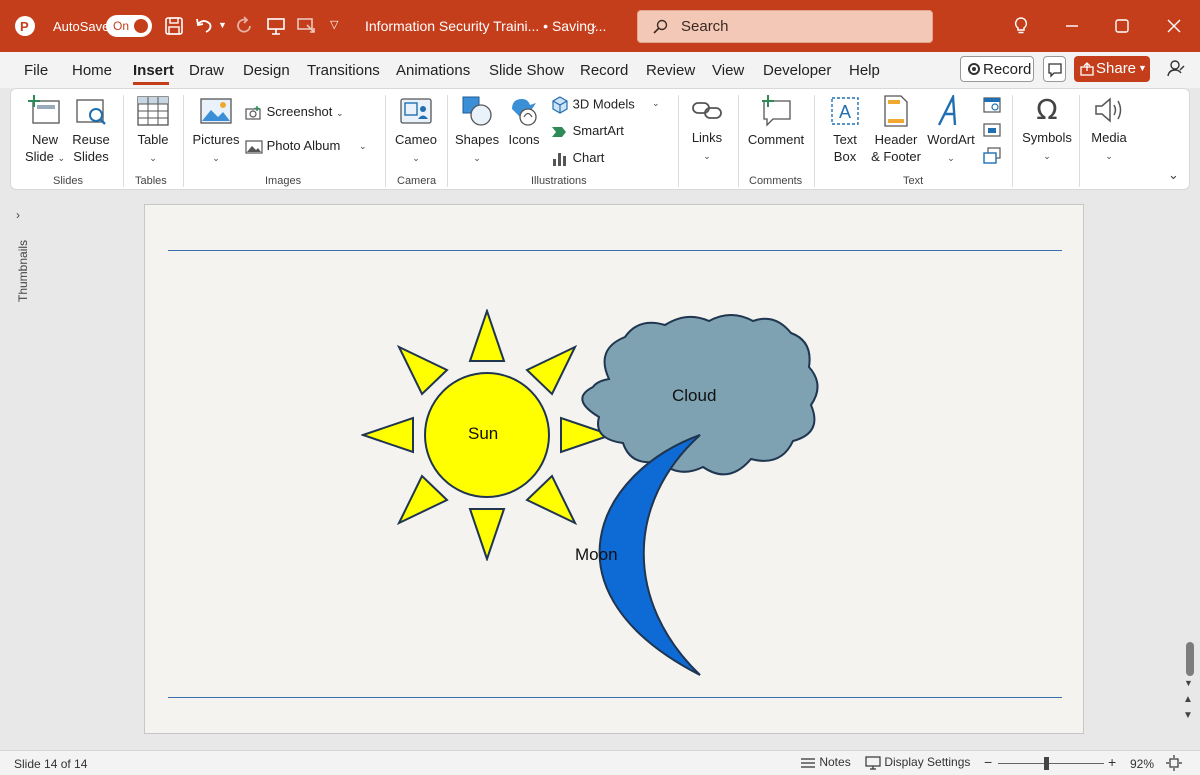  I want to click on wordart-label: WordArt, so click(951, 139).